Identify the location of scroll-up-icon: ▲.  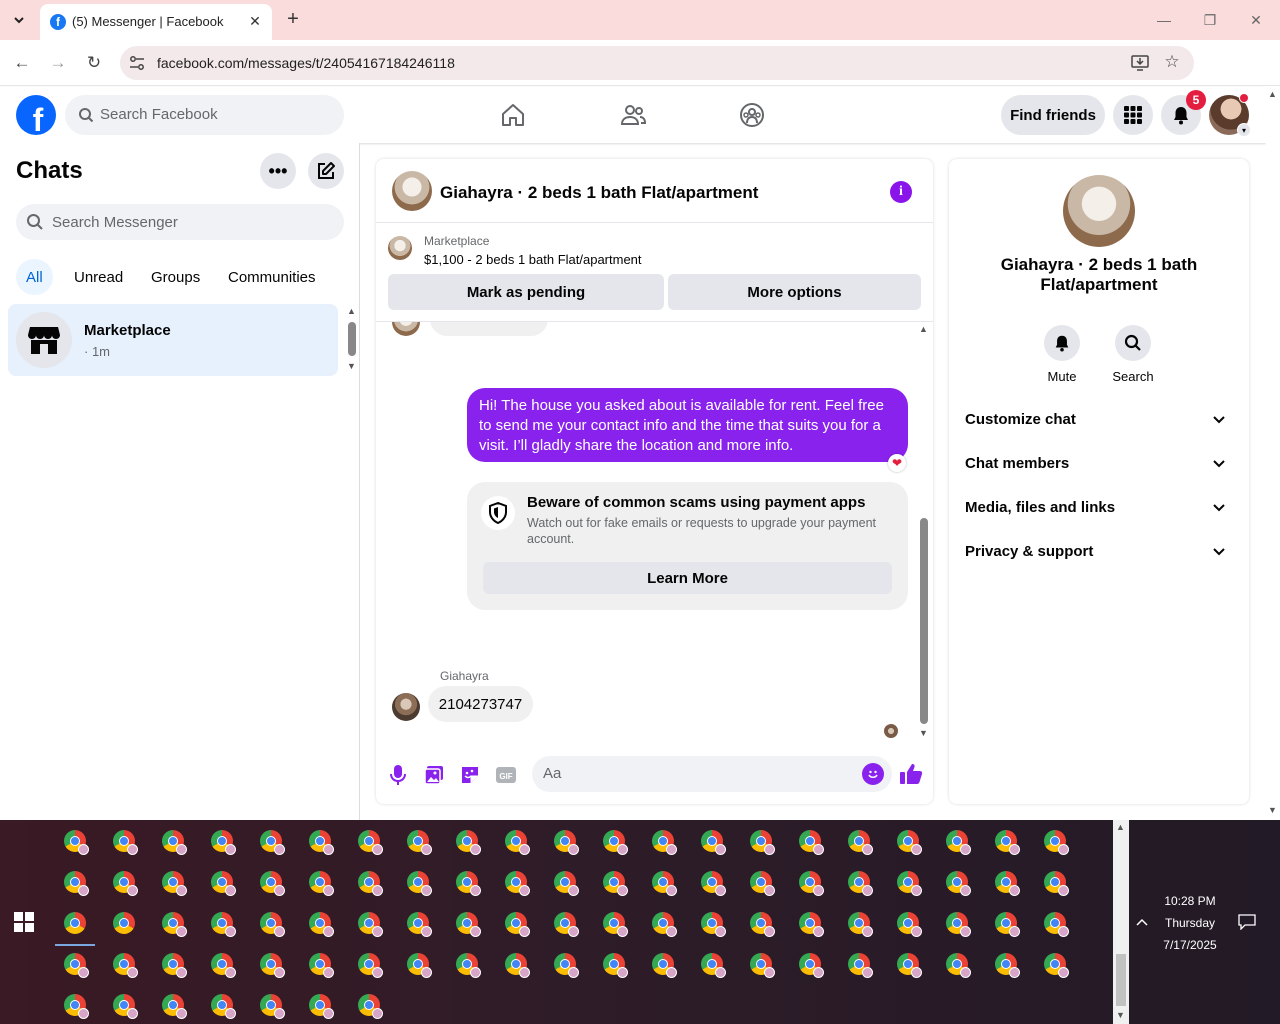
(1120, 827).